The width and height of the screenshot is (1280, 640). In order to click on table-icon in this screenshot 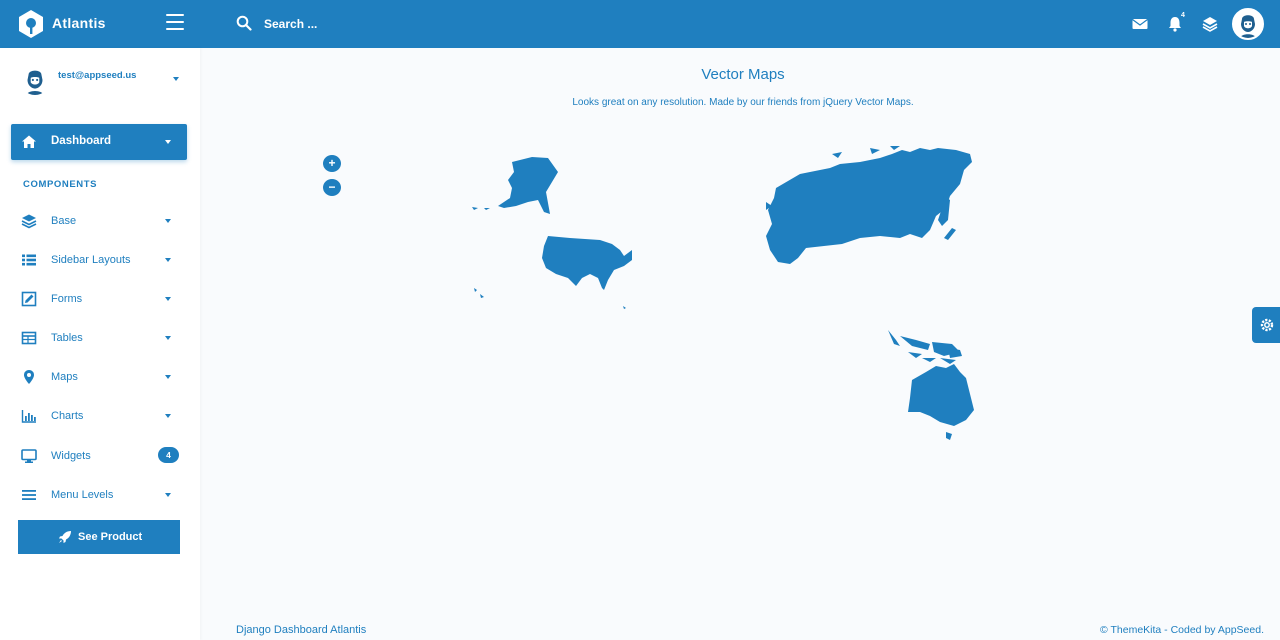, I will do `click(29, 338)`.